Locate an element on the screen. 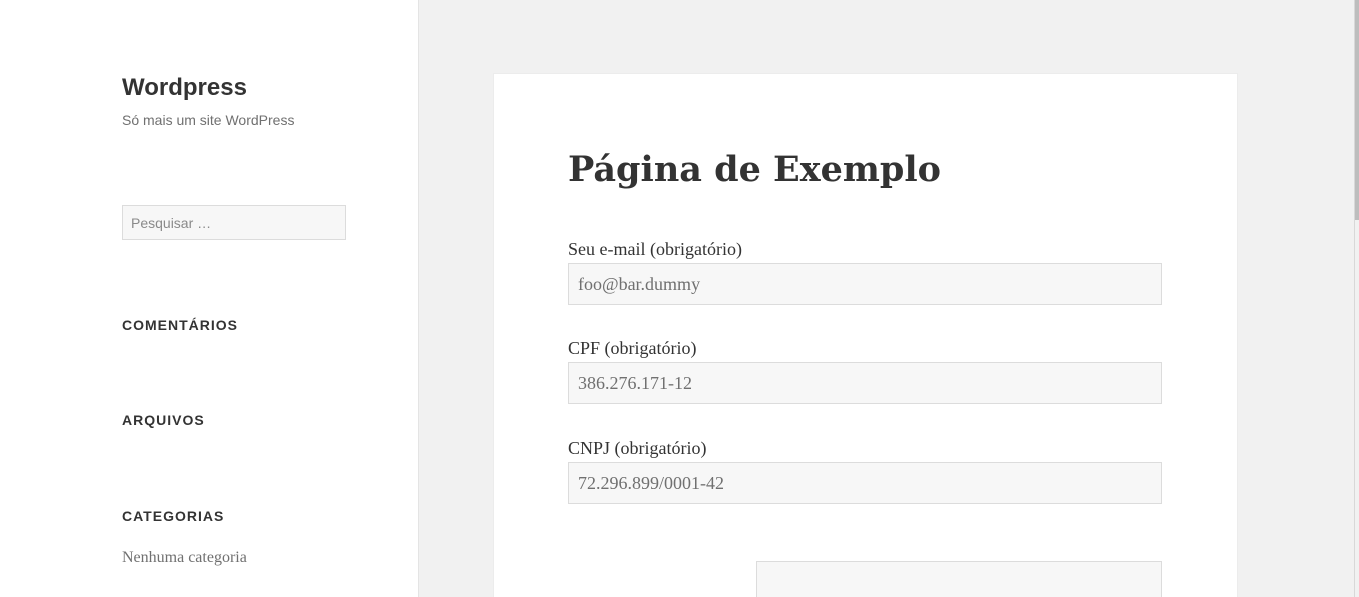  site-description: Só mais um site WordPress is located at coordinates (208, 120).